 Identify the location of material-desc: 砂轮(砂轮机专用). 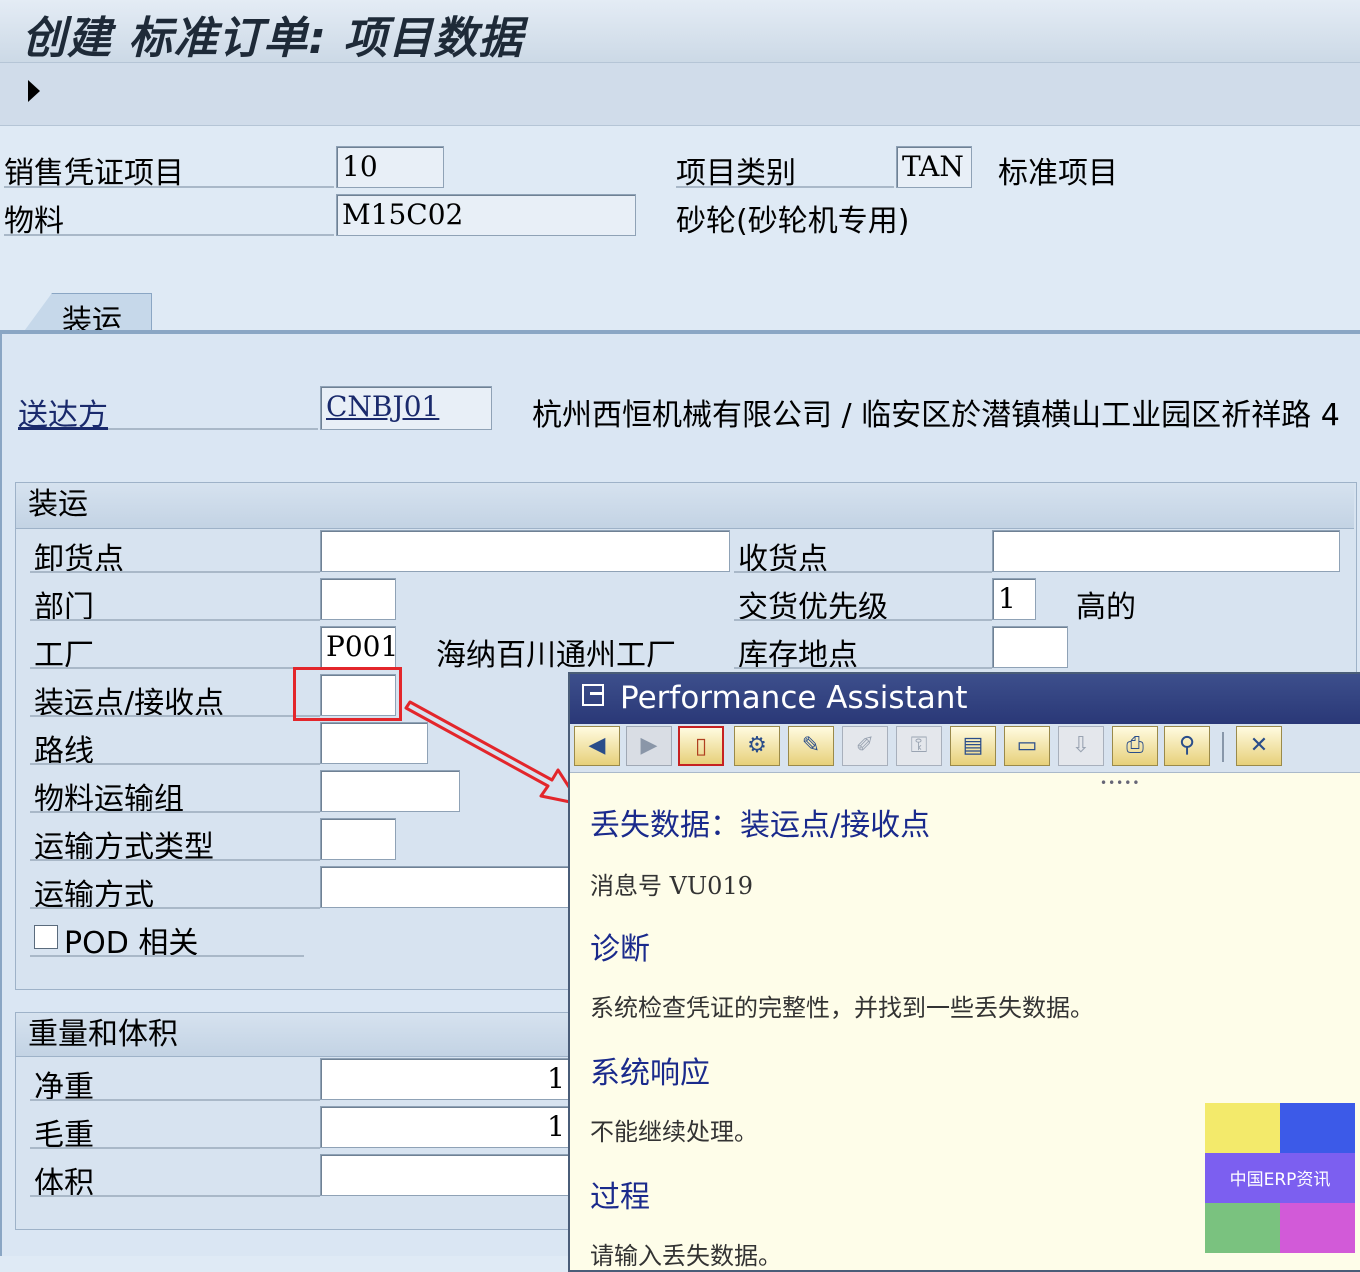
(793, 221).